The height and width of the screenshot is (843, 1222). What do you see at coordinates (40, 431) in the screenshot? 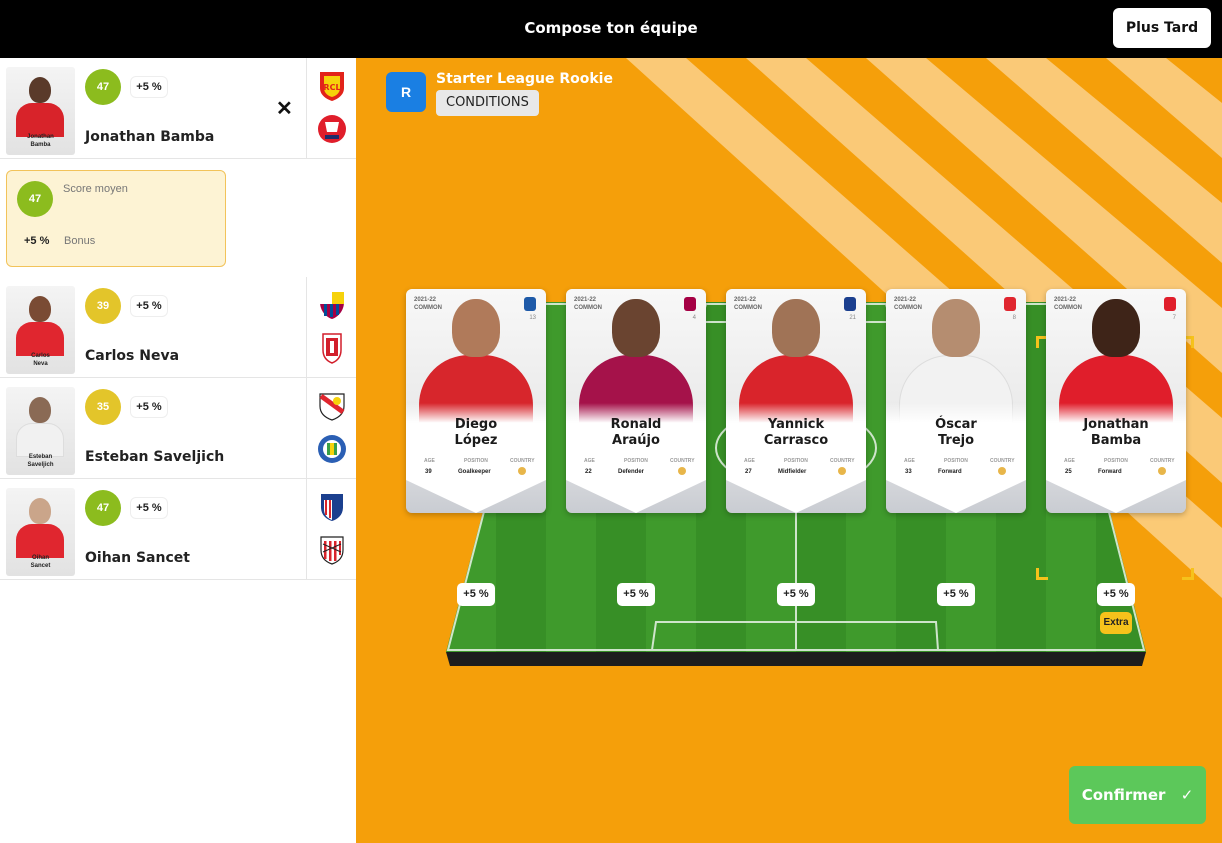
I see `player-thumbnail: Esteban Saveljich` at bounding box center [40, 431].